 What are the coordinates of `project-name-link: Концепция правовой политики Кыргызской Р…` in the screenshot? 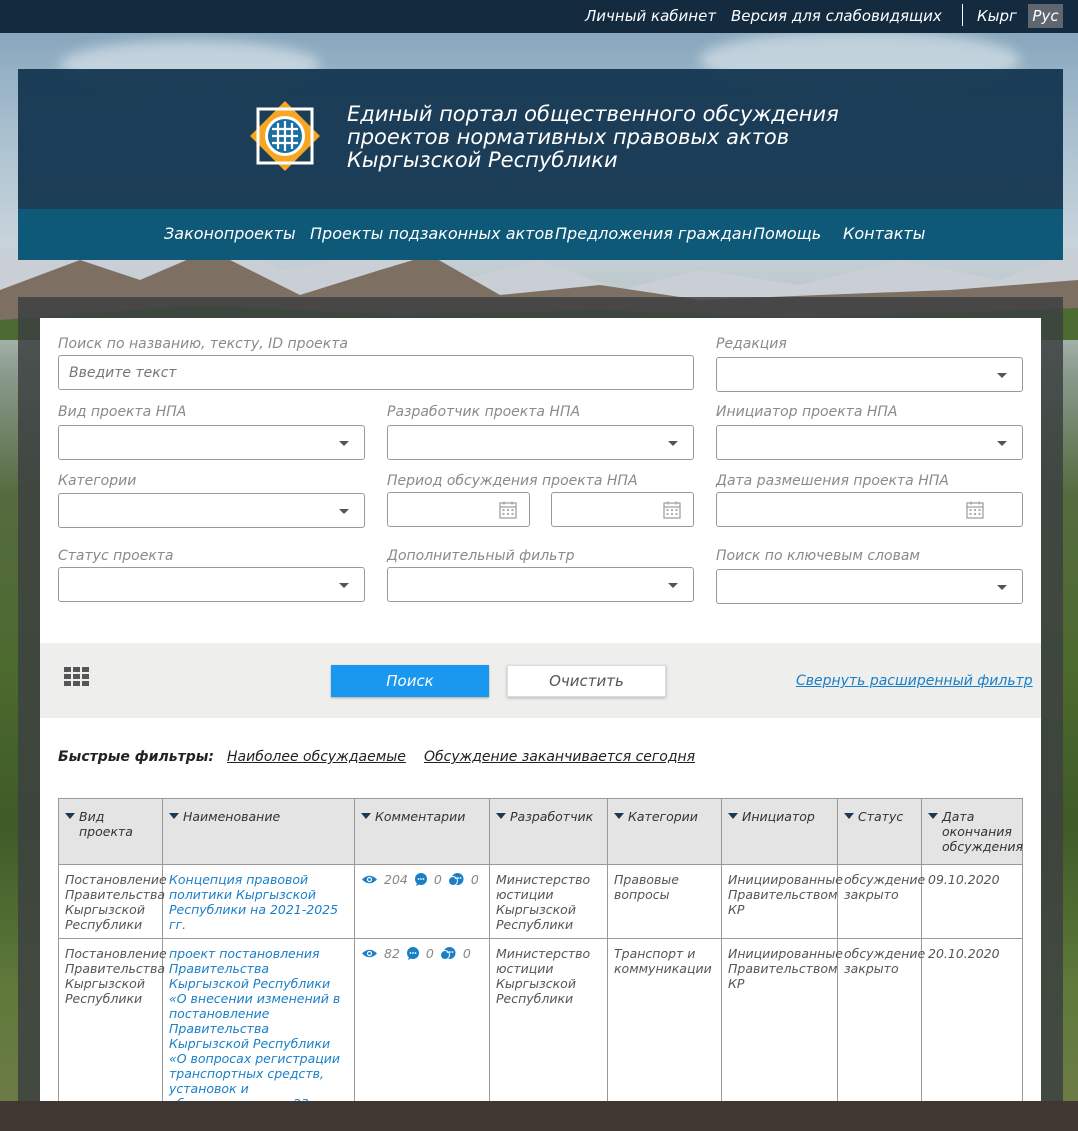 It's located at (253, 902).